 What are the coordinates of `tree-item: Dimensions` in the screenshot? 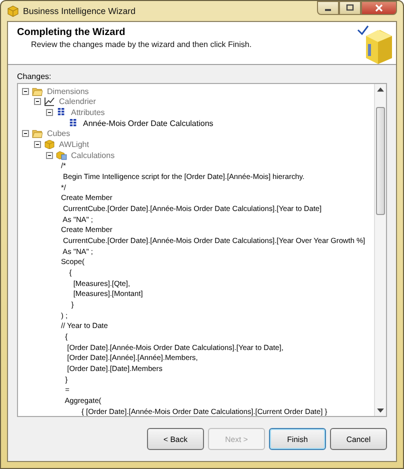 It's located at (68, 91).